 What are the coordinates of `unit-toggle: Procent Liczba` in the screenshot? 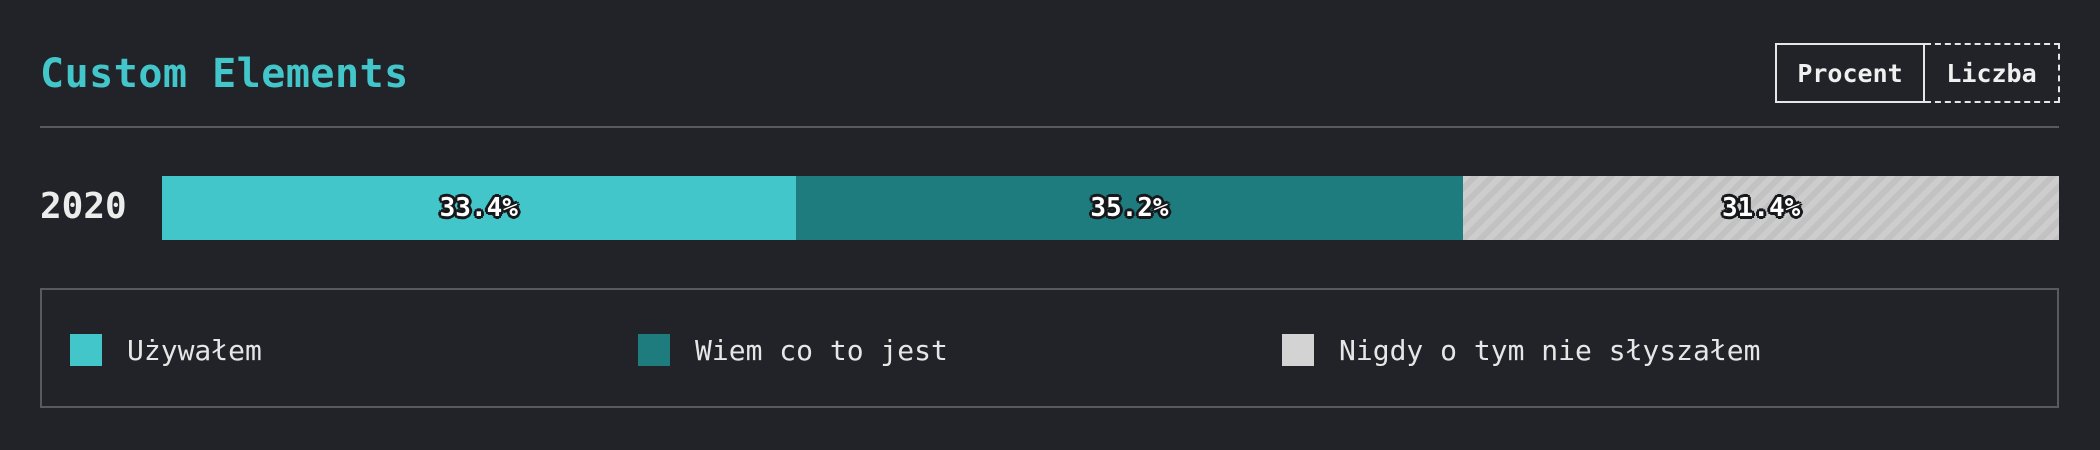 It's located at (1917, 73).